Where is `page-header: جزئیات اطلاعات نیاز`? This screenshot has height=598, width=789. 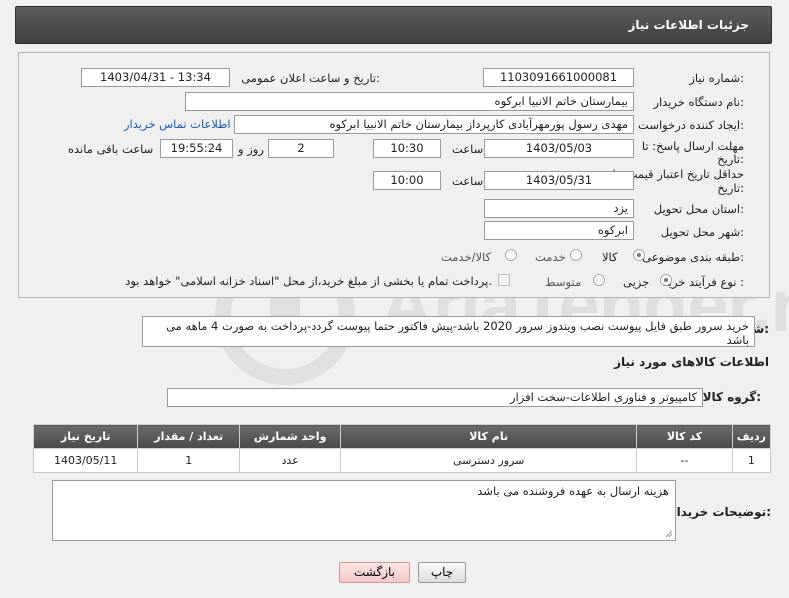 page-header: جزئیات اطلاعات نیاز is located at coordinates (393, 25).